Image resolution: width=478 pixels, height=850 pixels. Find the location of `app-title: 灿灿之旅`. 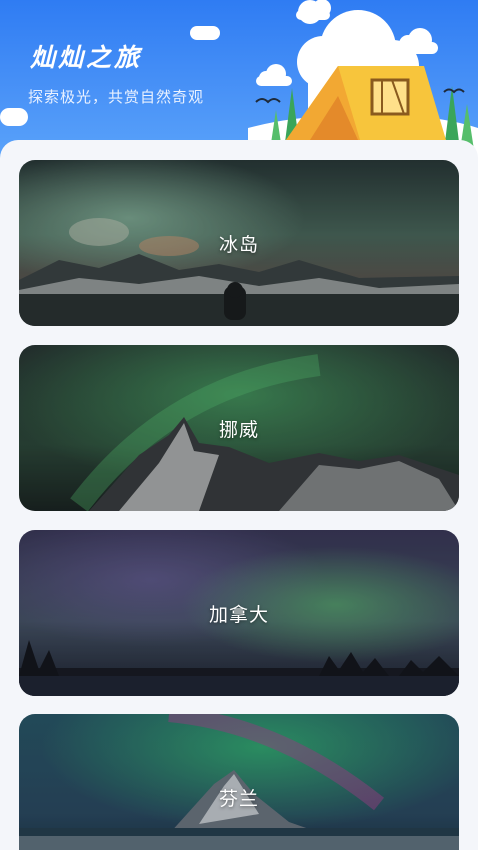

app-title: 灿灿之旅 is located at coordinates (86, 57).